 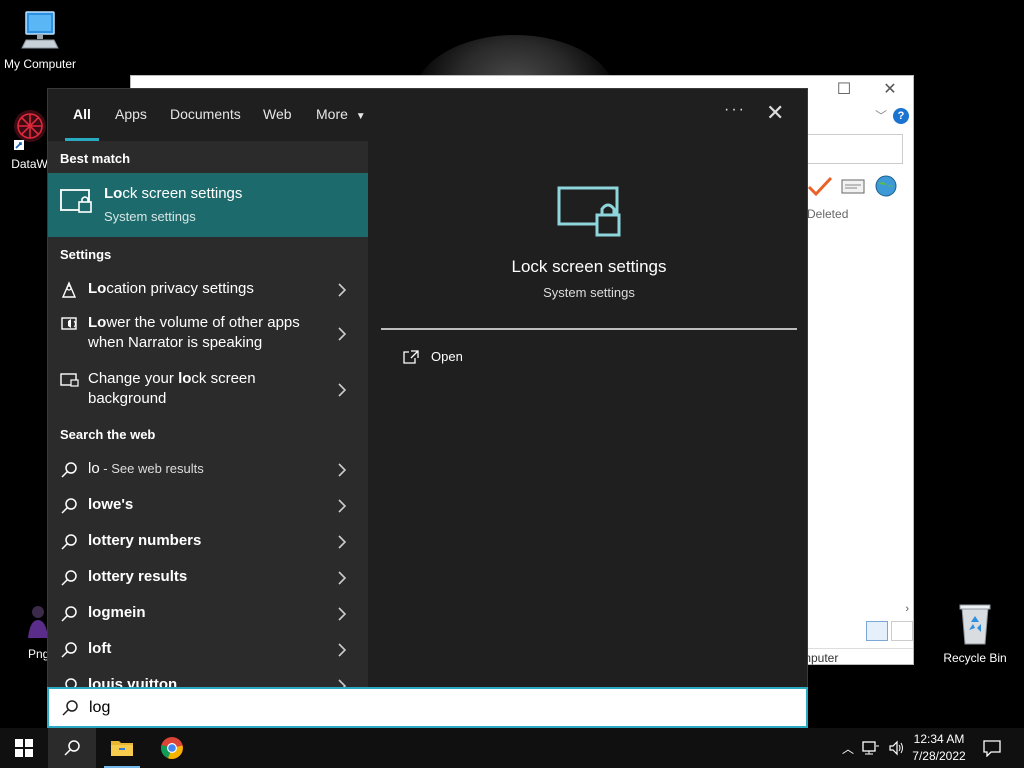 I want to click on taskbar-chrome, so click(x=172, y=748).